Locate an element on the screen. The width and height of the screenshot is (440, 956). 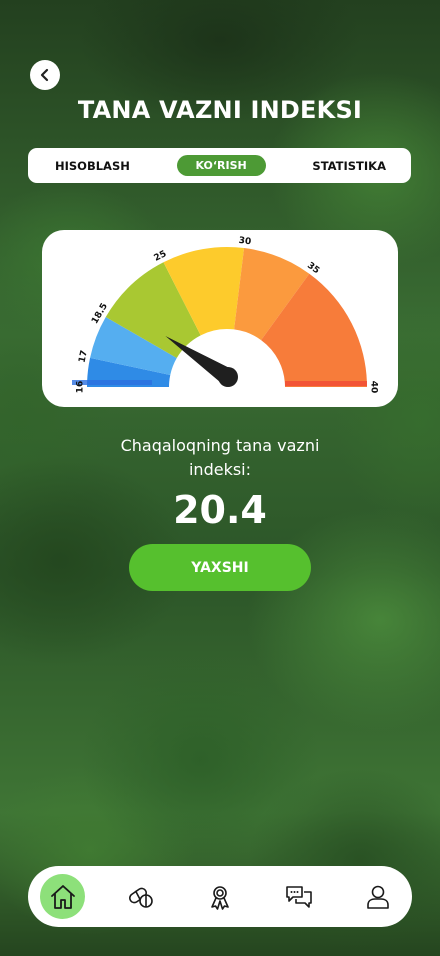
home-icon is located at coordinates (62, 896).